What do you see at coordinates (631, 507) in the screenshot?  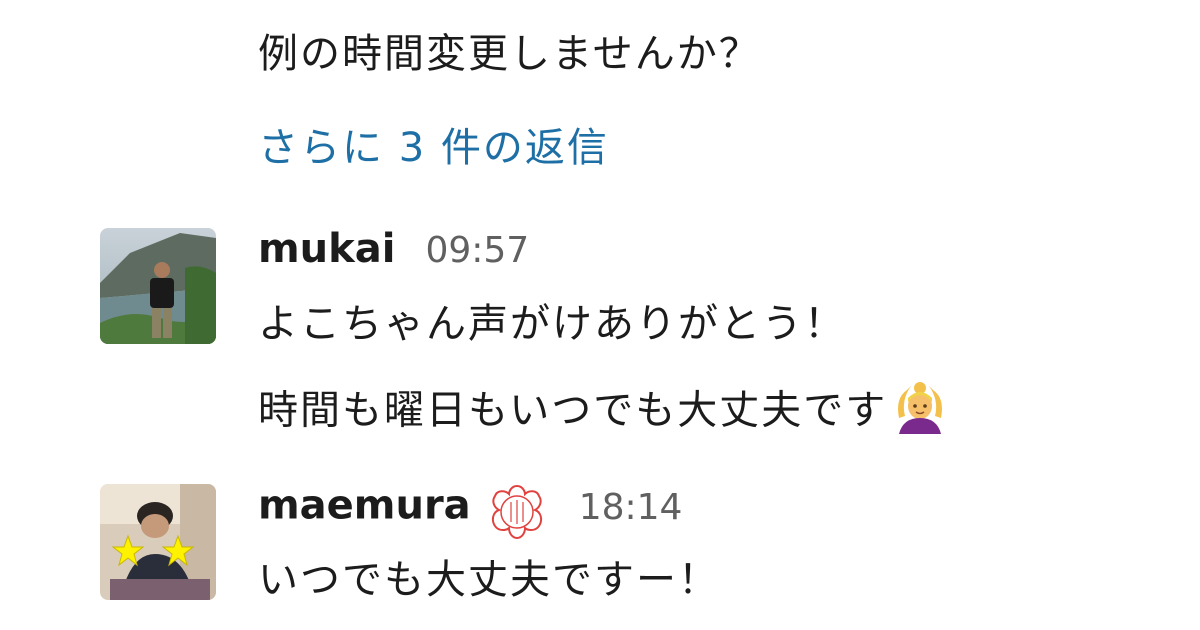 I see `timestamp-maemura: 18:14` at bounding box center [631, 507].